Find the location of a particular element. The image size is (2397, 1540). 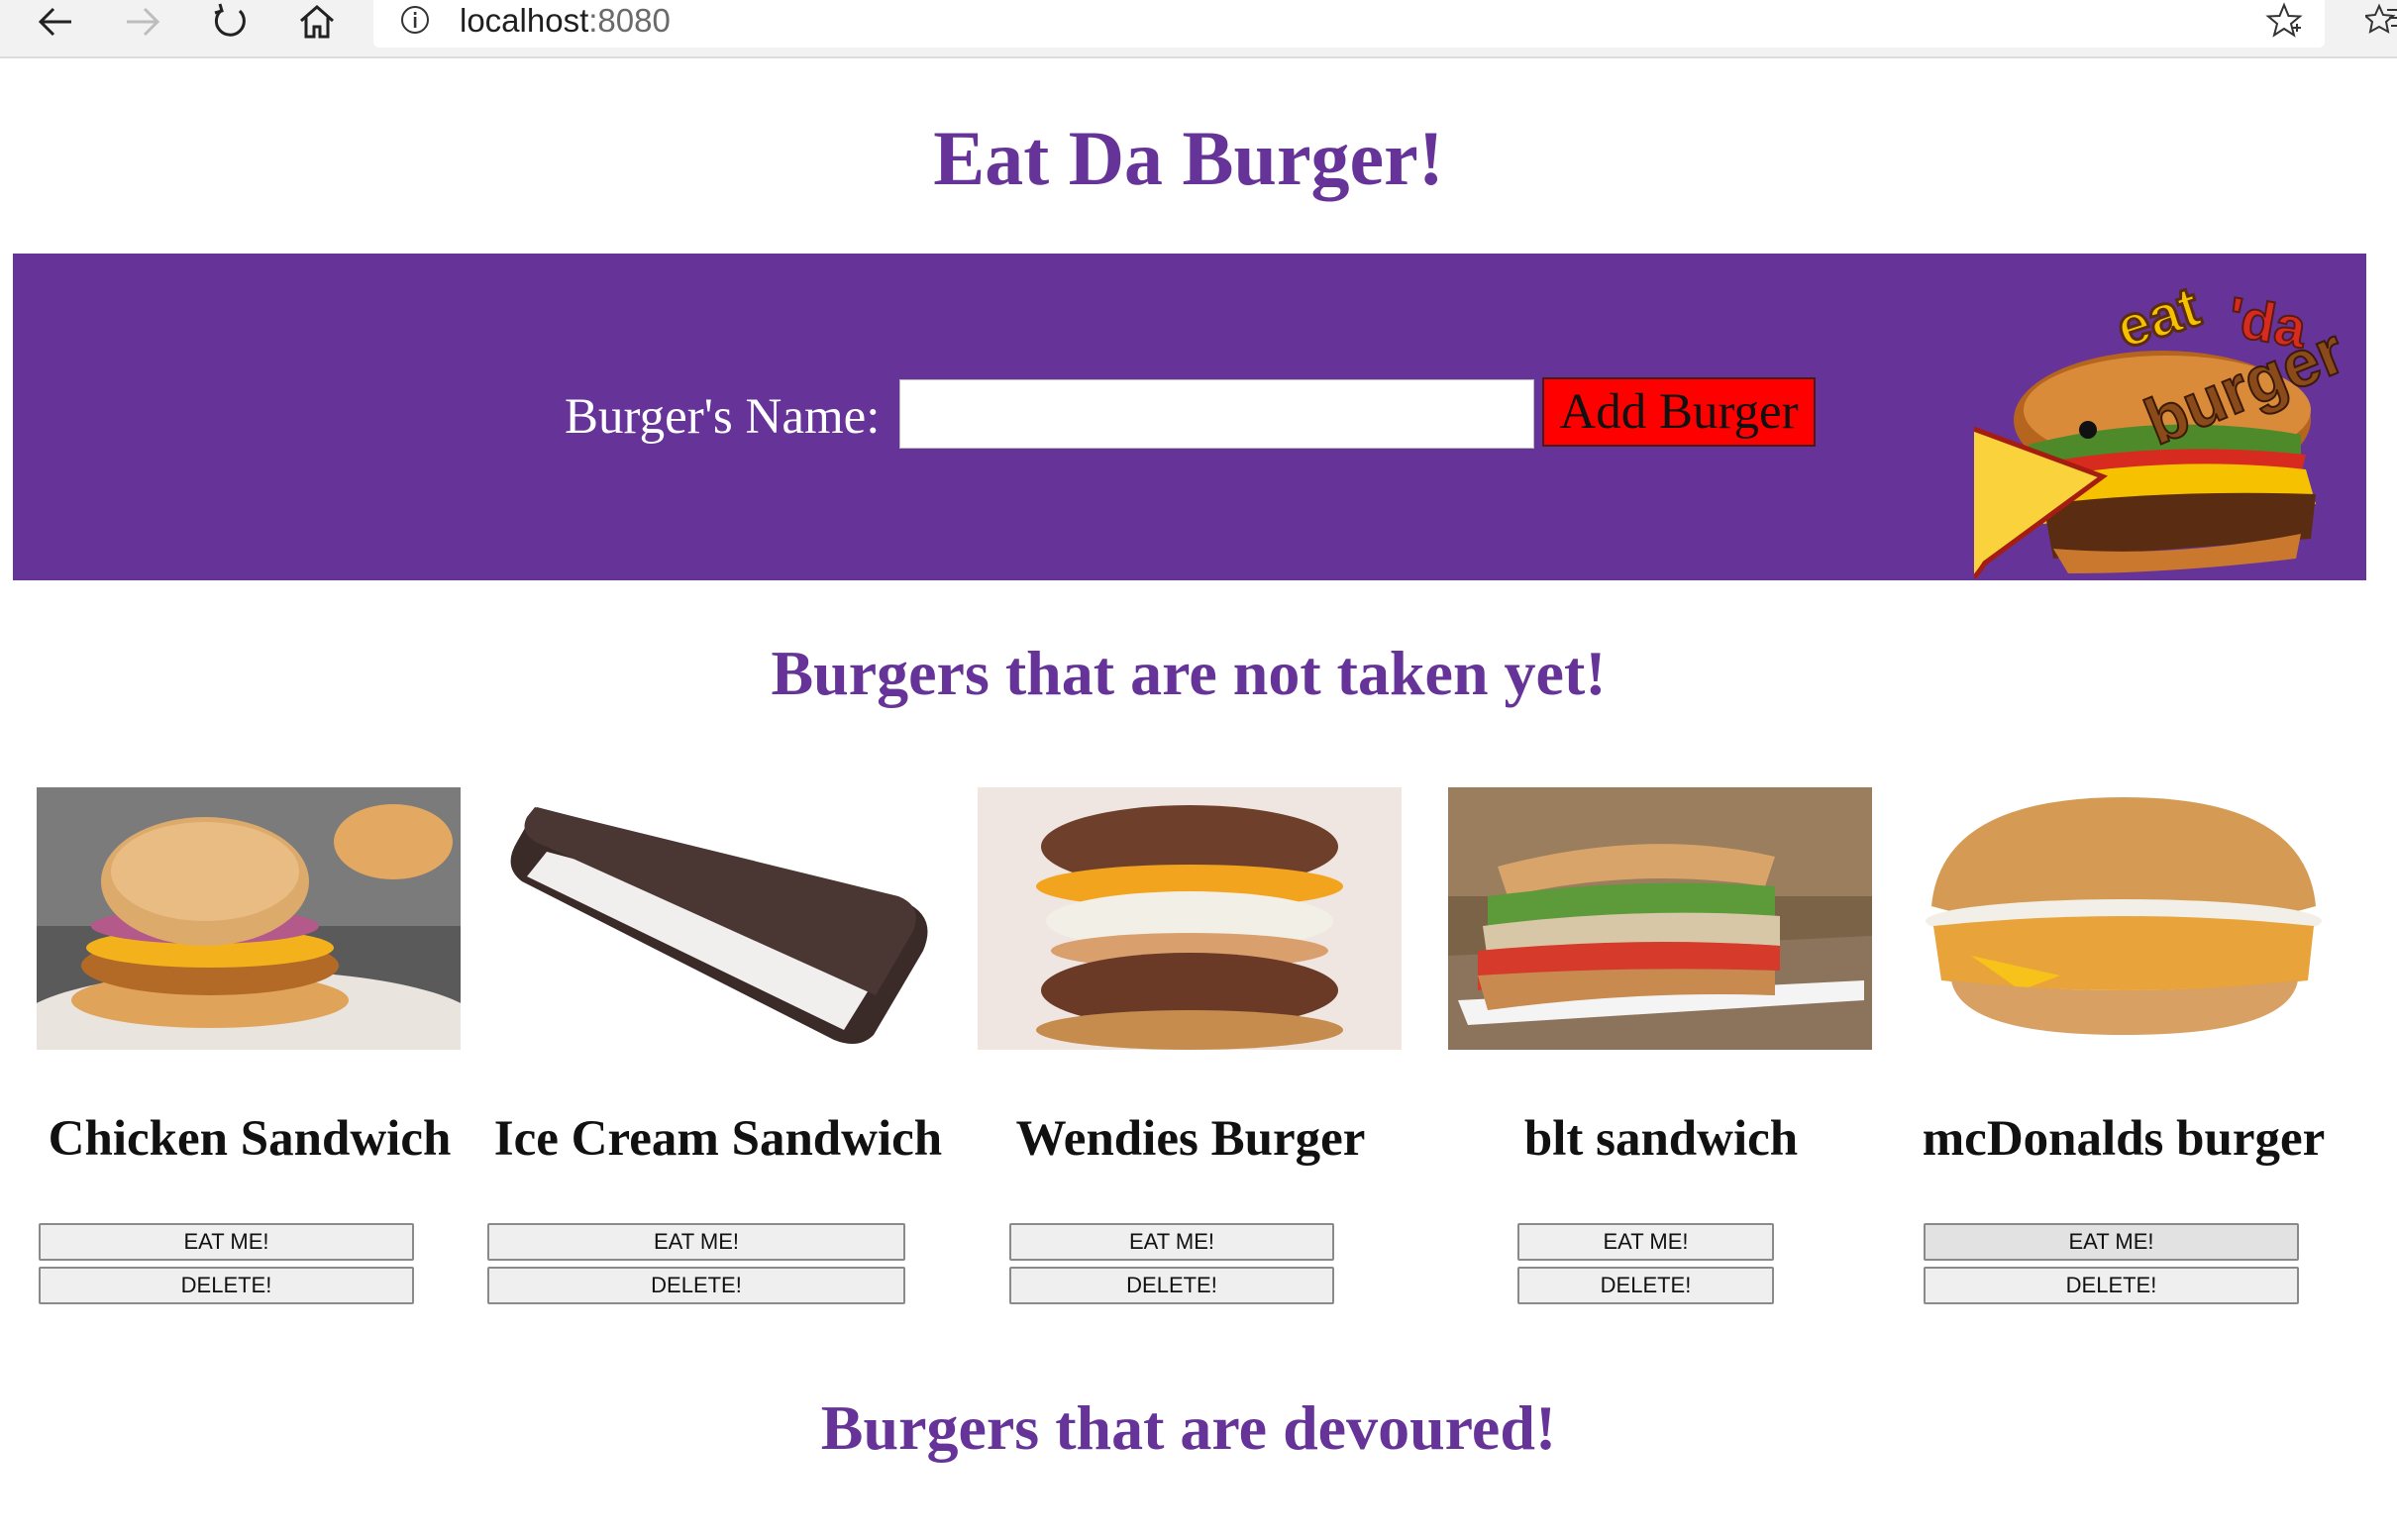

devoured-heading: Burgers that are devoured! is located at coordinates (1188, 1427).